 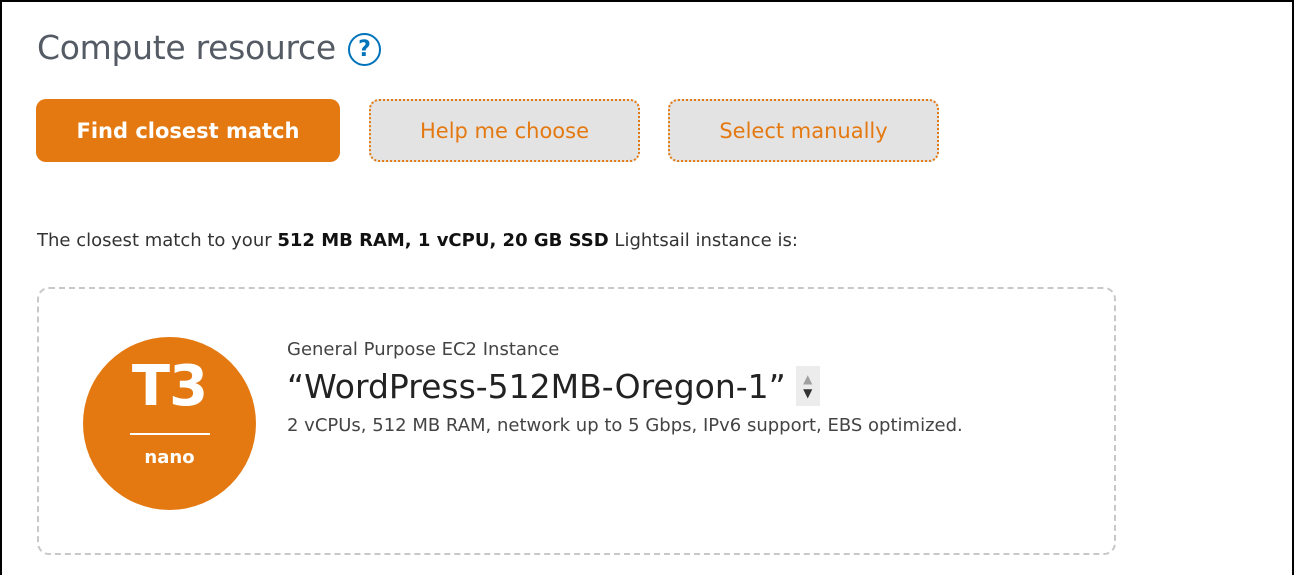 What do you see at coordinates (364, 49) in the screenshot?
I see `help-icon: ?` at bounding box center [364, 49].